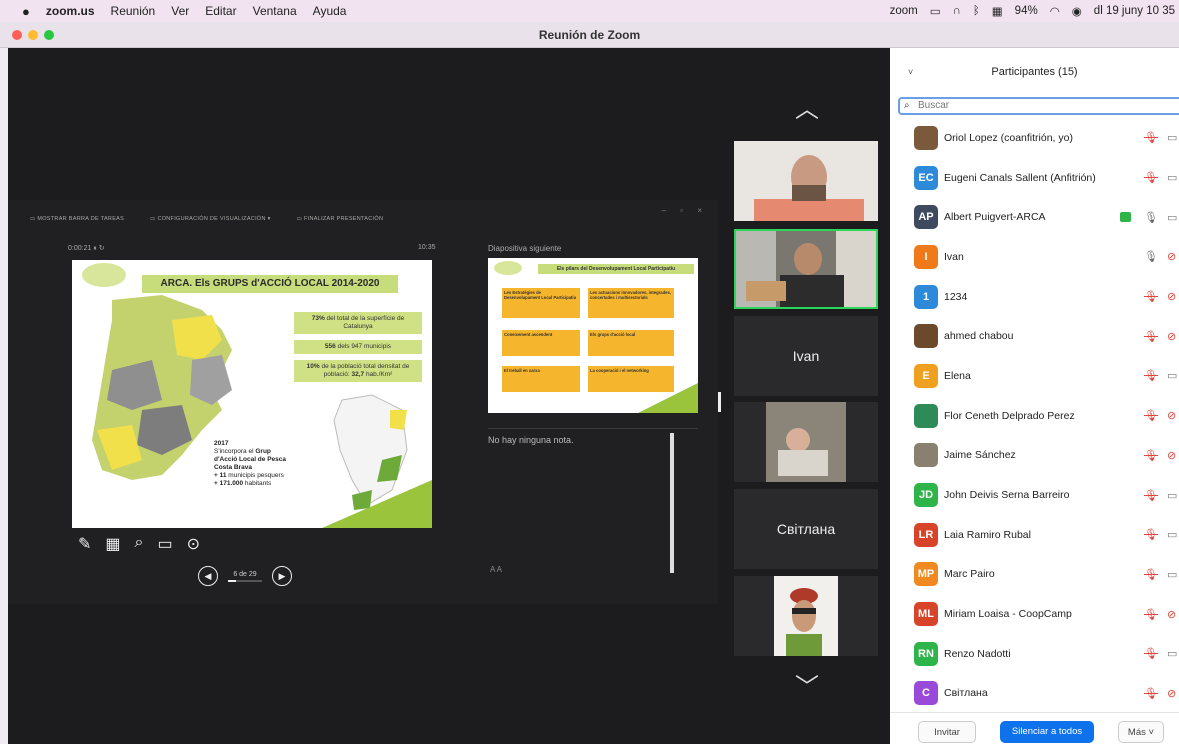 Image resolution: width=1179 pixels, height=744 pixels. Describe the element at coordinates (631, 343) in the screenshot. I see `next-slide-box: Els grups d'acció local` at that location.